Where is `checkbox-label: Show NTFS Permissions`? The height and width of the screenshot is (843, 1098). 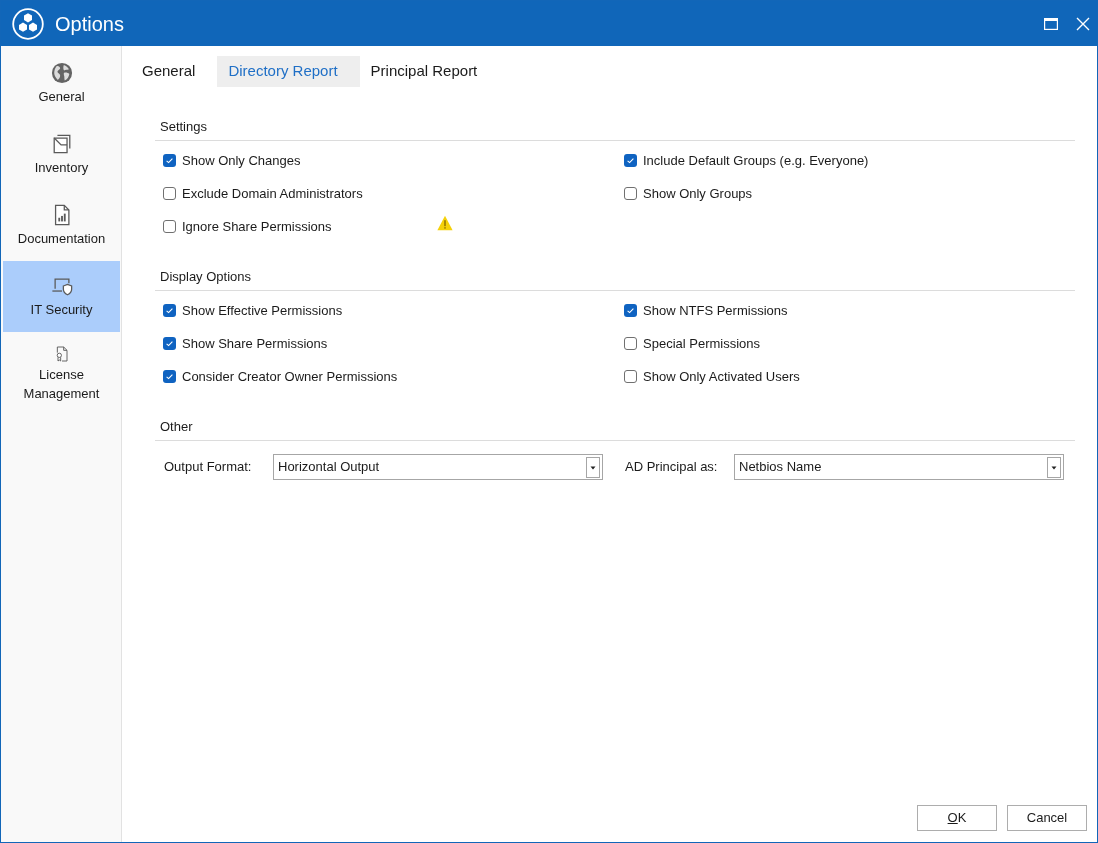 checkbox-label: Show NTFS Permissions is located at coordinates (715, 310).